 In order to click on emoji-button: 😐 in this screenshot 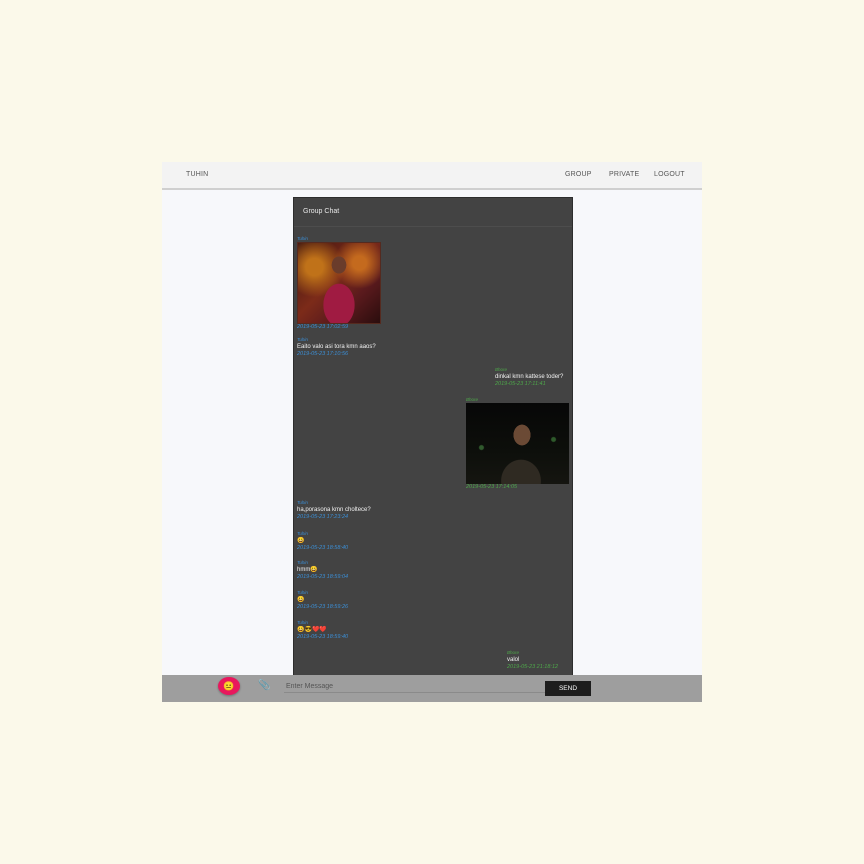, I will do `click(229, 686)`.